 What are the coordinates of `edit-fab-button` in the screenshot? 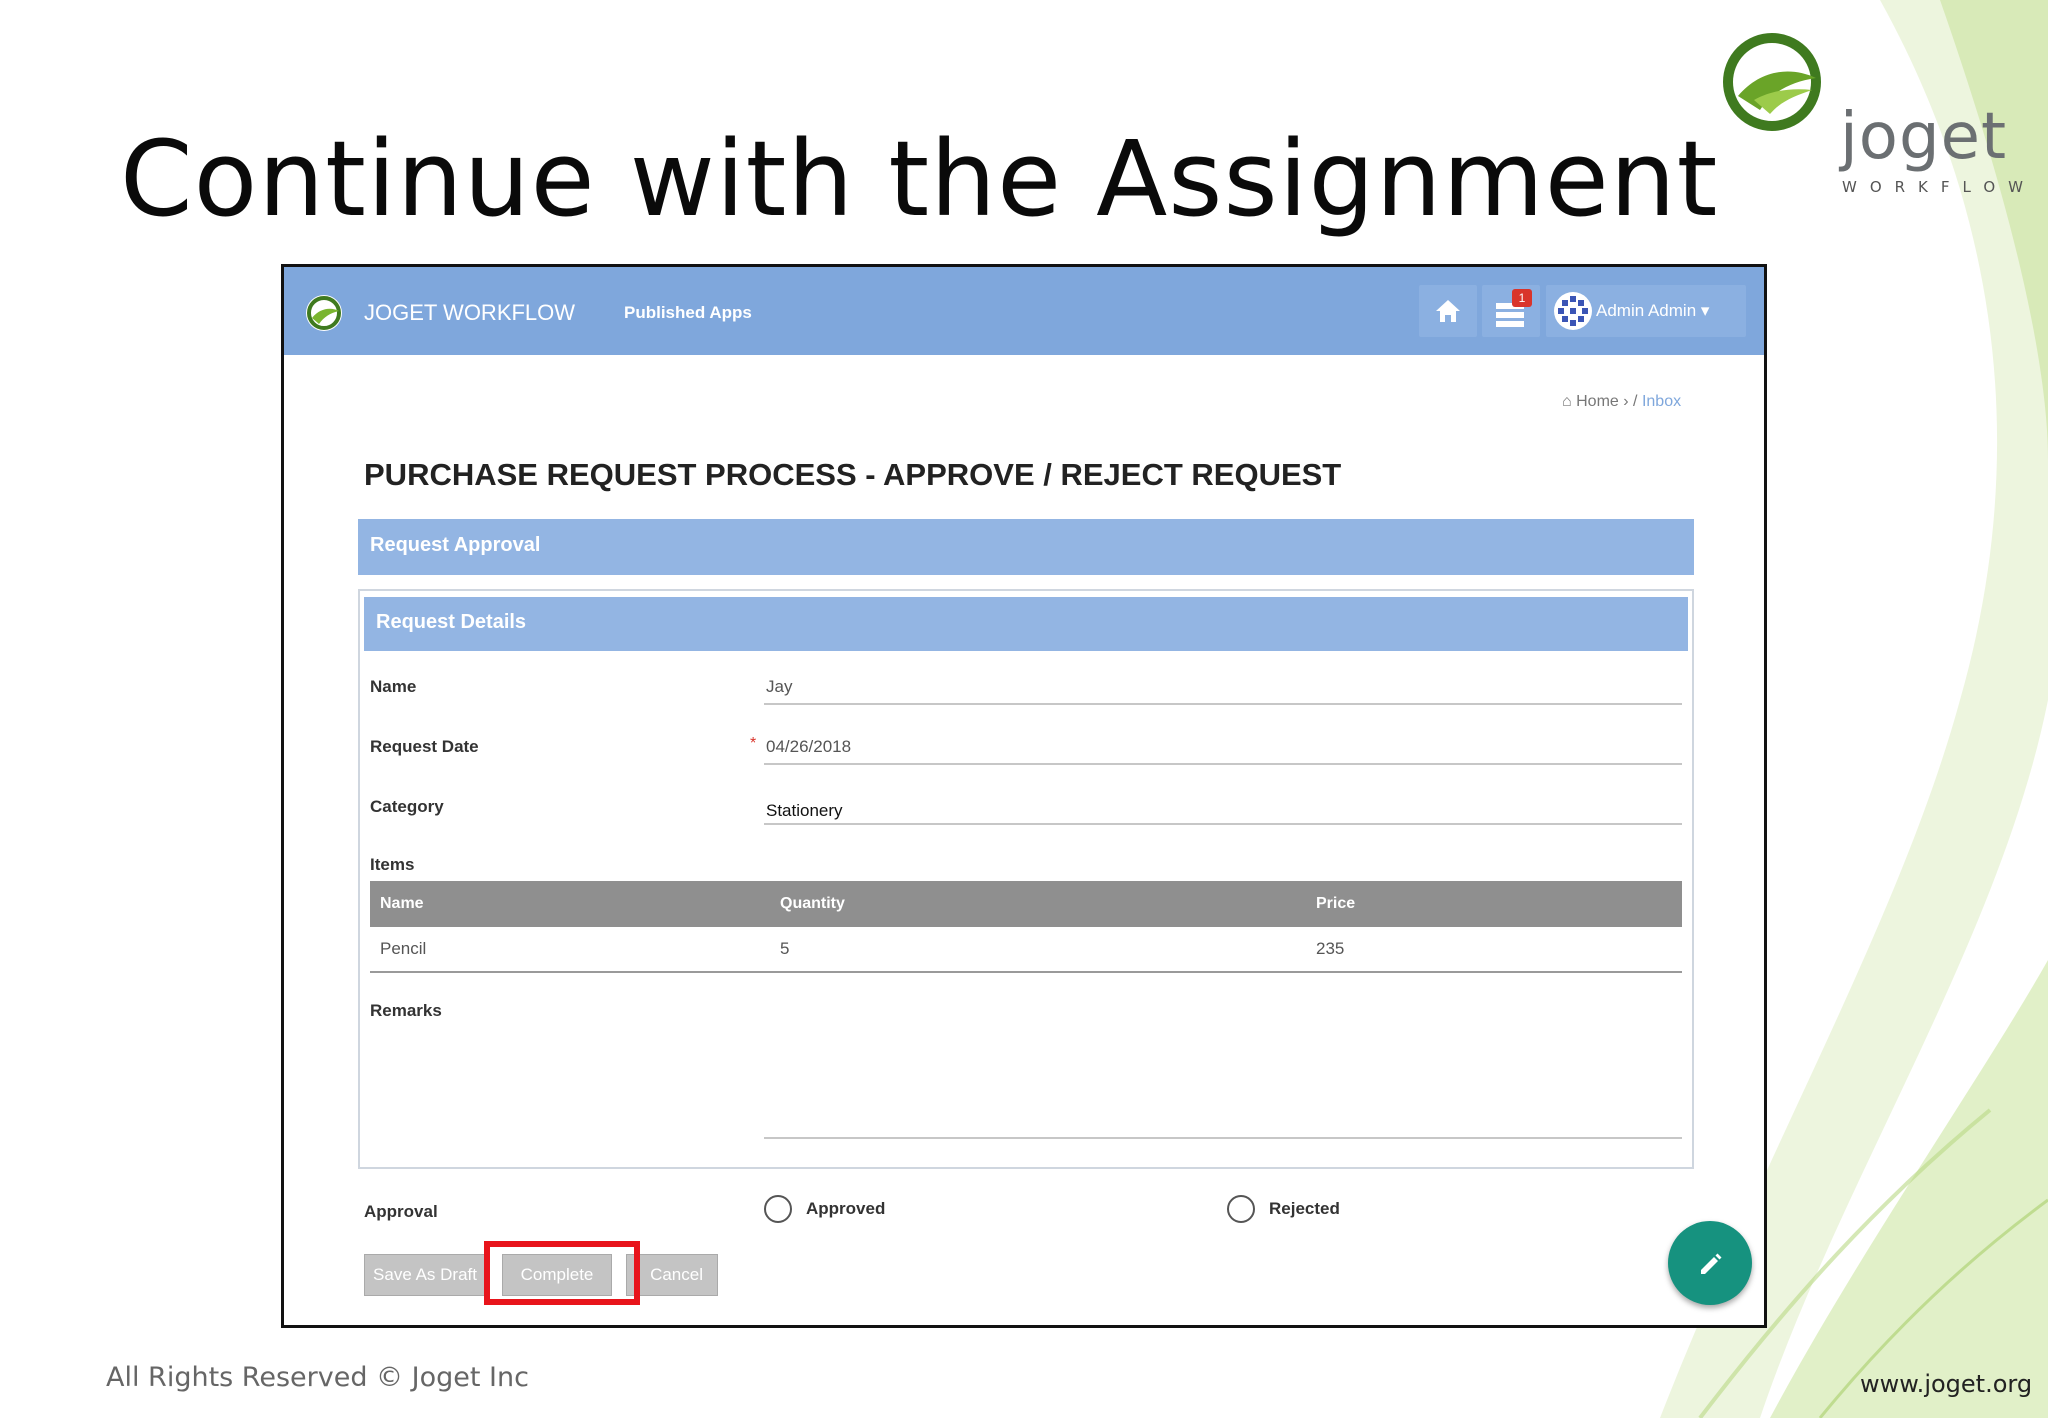 It's located at (1710, 1263).